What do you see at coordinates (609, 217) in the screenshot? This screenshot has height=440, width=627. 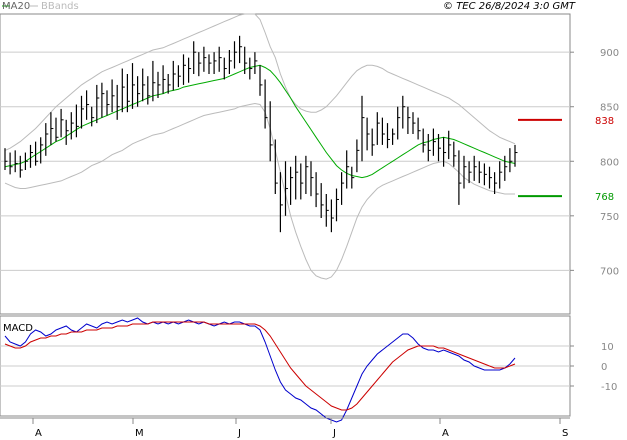 I see `price-tick-label: 750` at bounding box center [609, 217].